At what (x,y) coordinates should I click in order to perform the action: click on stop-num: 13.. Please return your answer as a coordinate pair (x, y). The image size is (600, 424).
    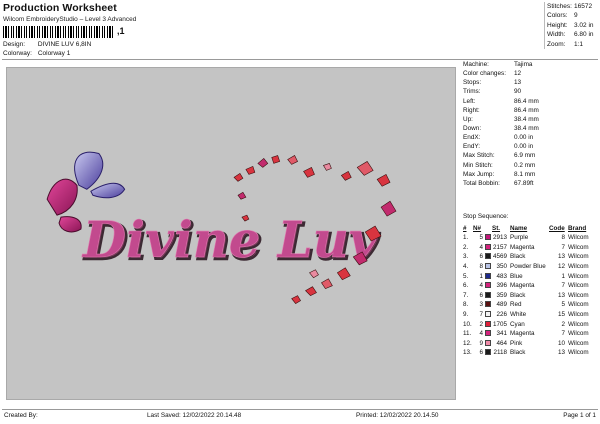
    Looking at the image, I should click on (467, 353).